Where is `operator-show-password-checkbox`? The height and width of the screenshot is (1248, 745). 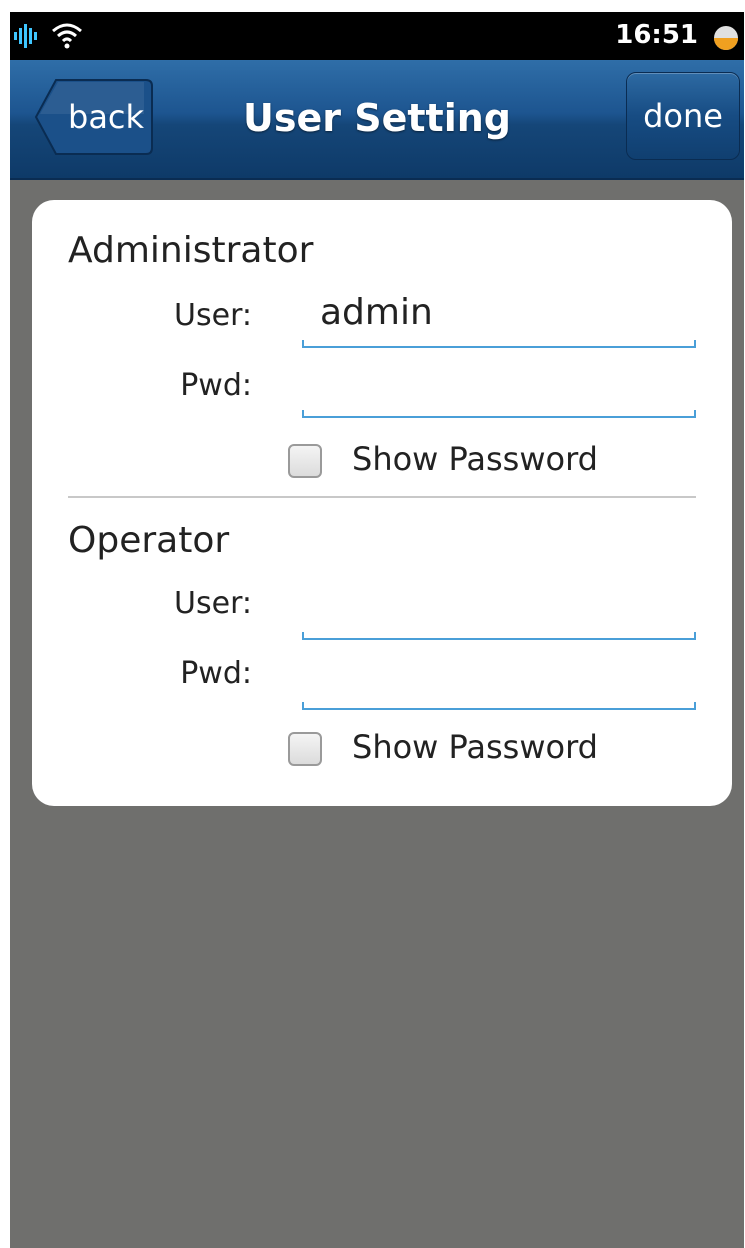
operator-show-password-checkbox is located at coordinates (305, 749).